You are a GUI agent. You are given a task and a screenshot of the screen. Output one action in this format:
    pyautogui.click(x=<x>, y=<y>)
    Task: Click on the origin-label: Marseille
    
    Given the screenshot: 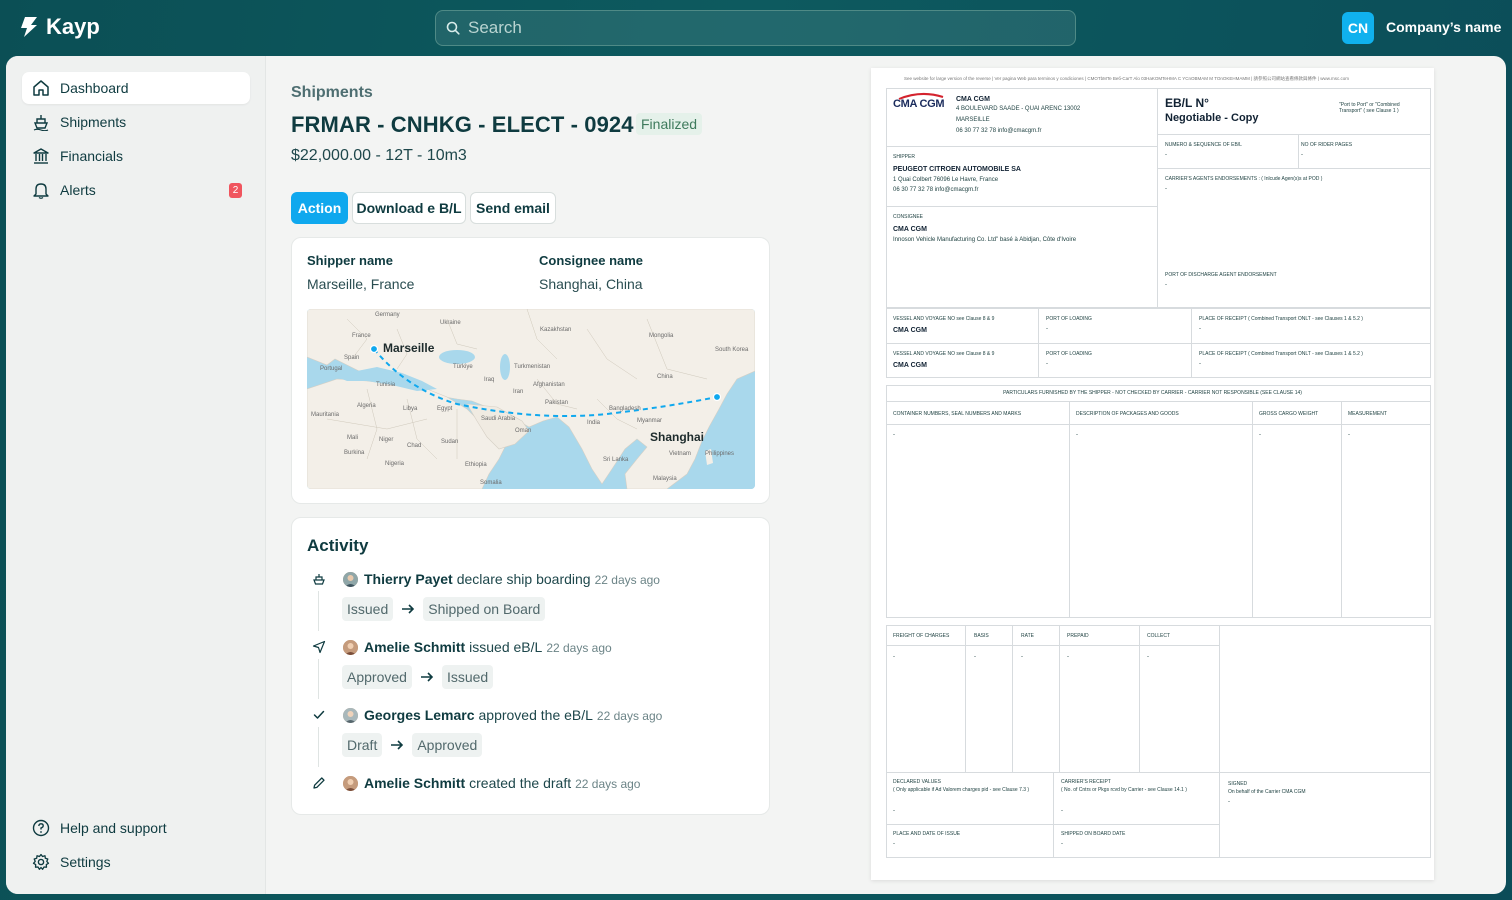 What is the action you would take?
    pyautogui.click(x=409, y=348)
    